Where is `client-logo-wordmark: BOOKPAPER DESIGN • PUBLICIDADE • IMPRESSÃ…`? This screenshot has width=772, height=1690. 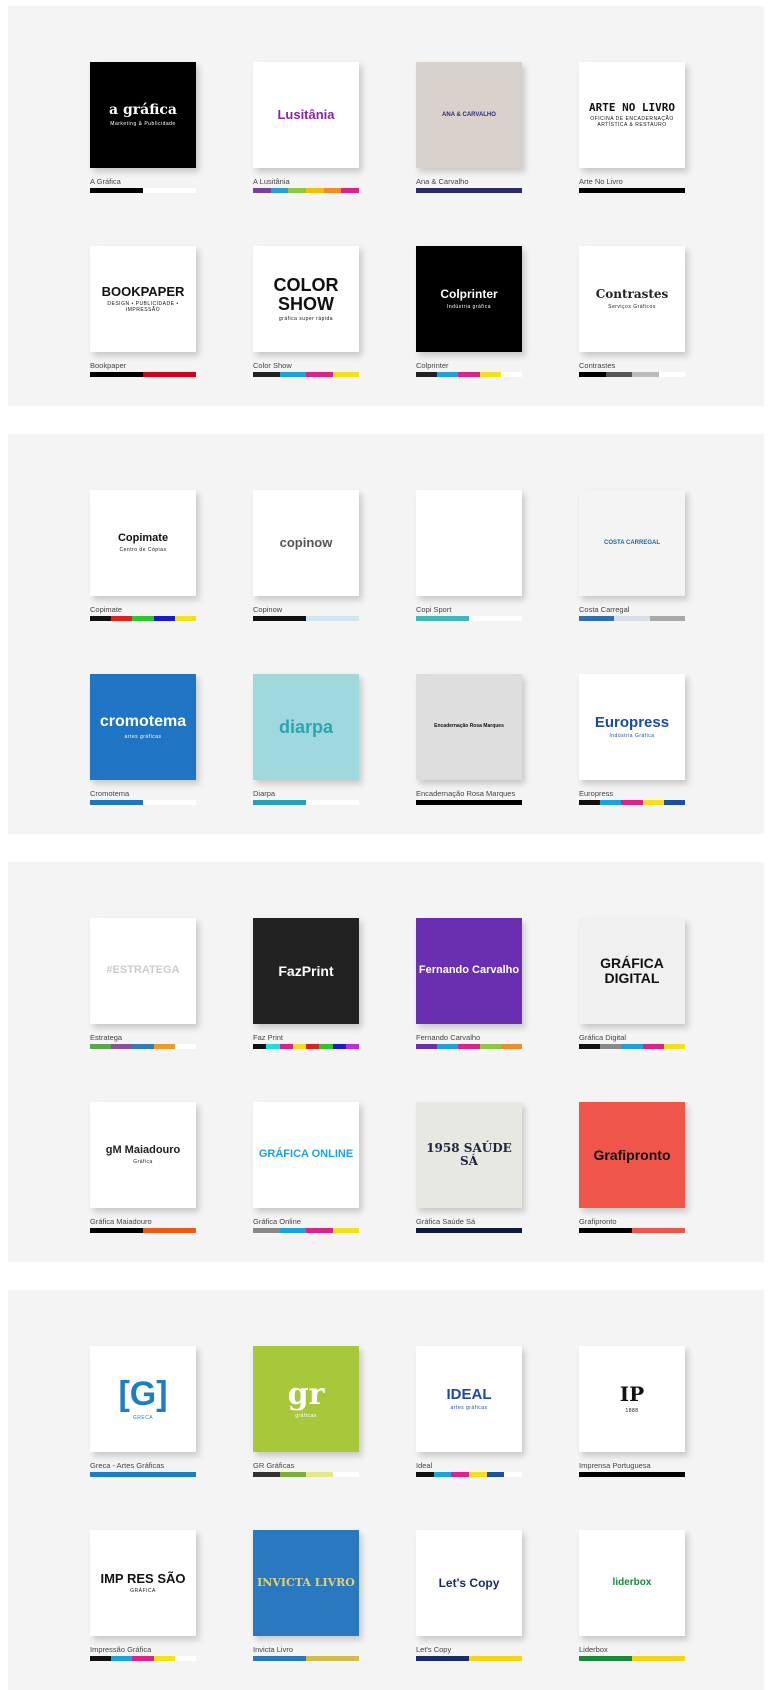 client-logo-wordmark: BOOKPAPER DESIGN • PUBLICIDADE • IMPRESSÃ… is located at coordinates (143, 299).